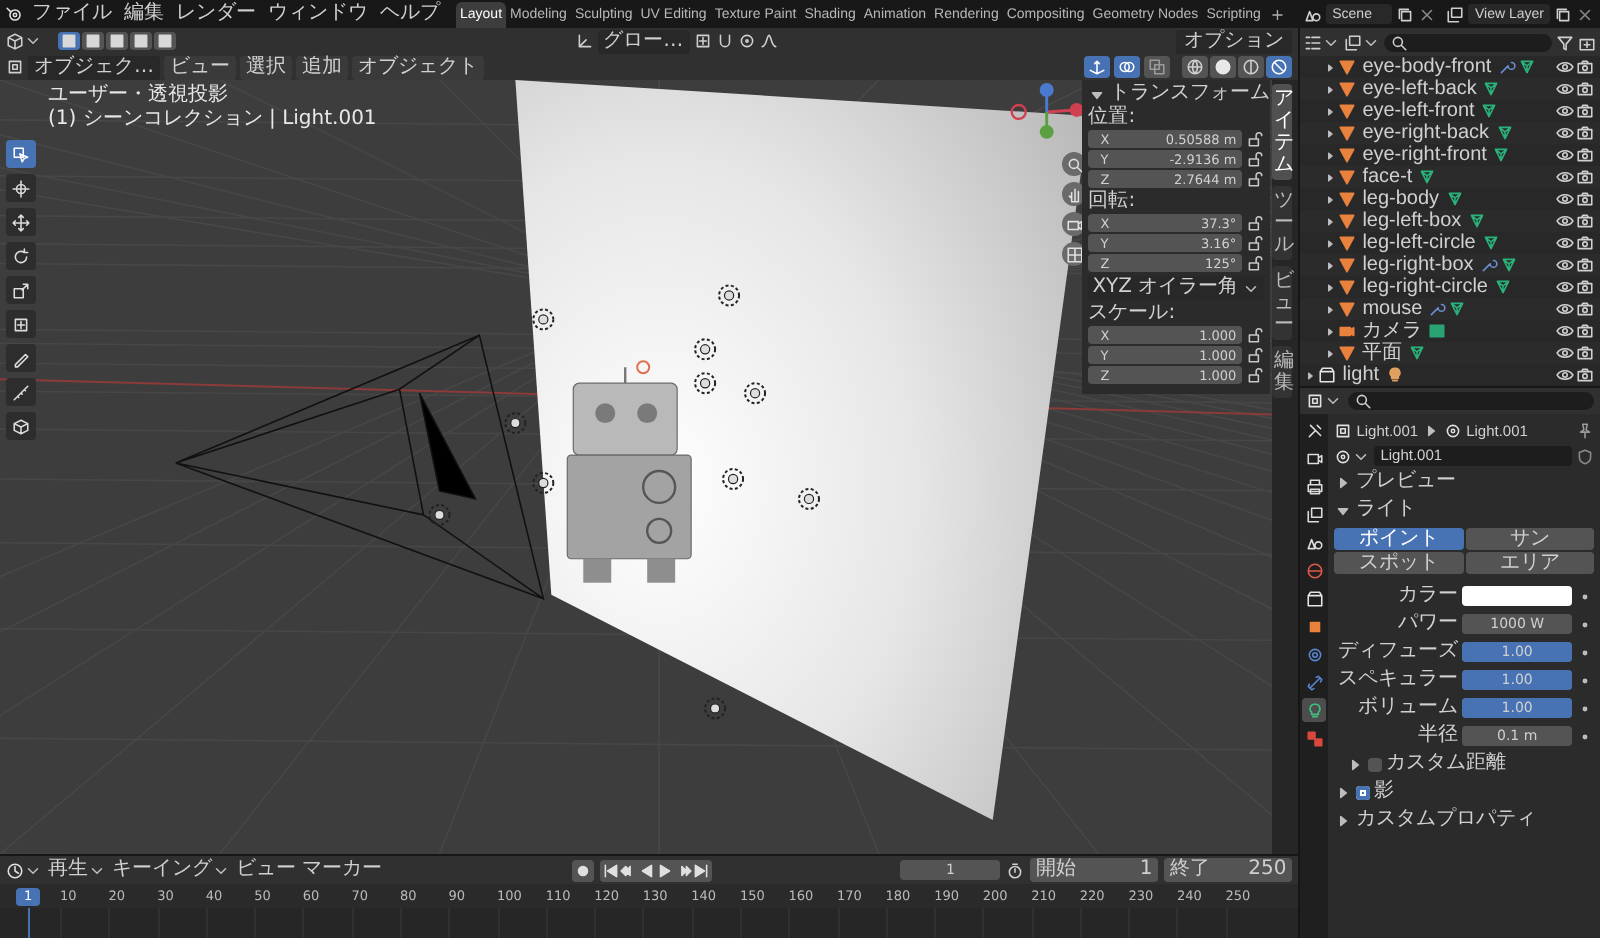 The image size is (1600, 938). I want to click on light-type-tab: スポット, so click(1399, 563).